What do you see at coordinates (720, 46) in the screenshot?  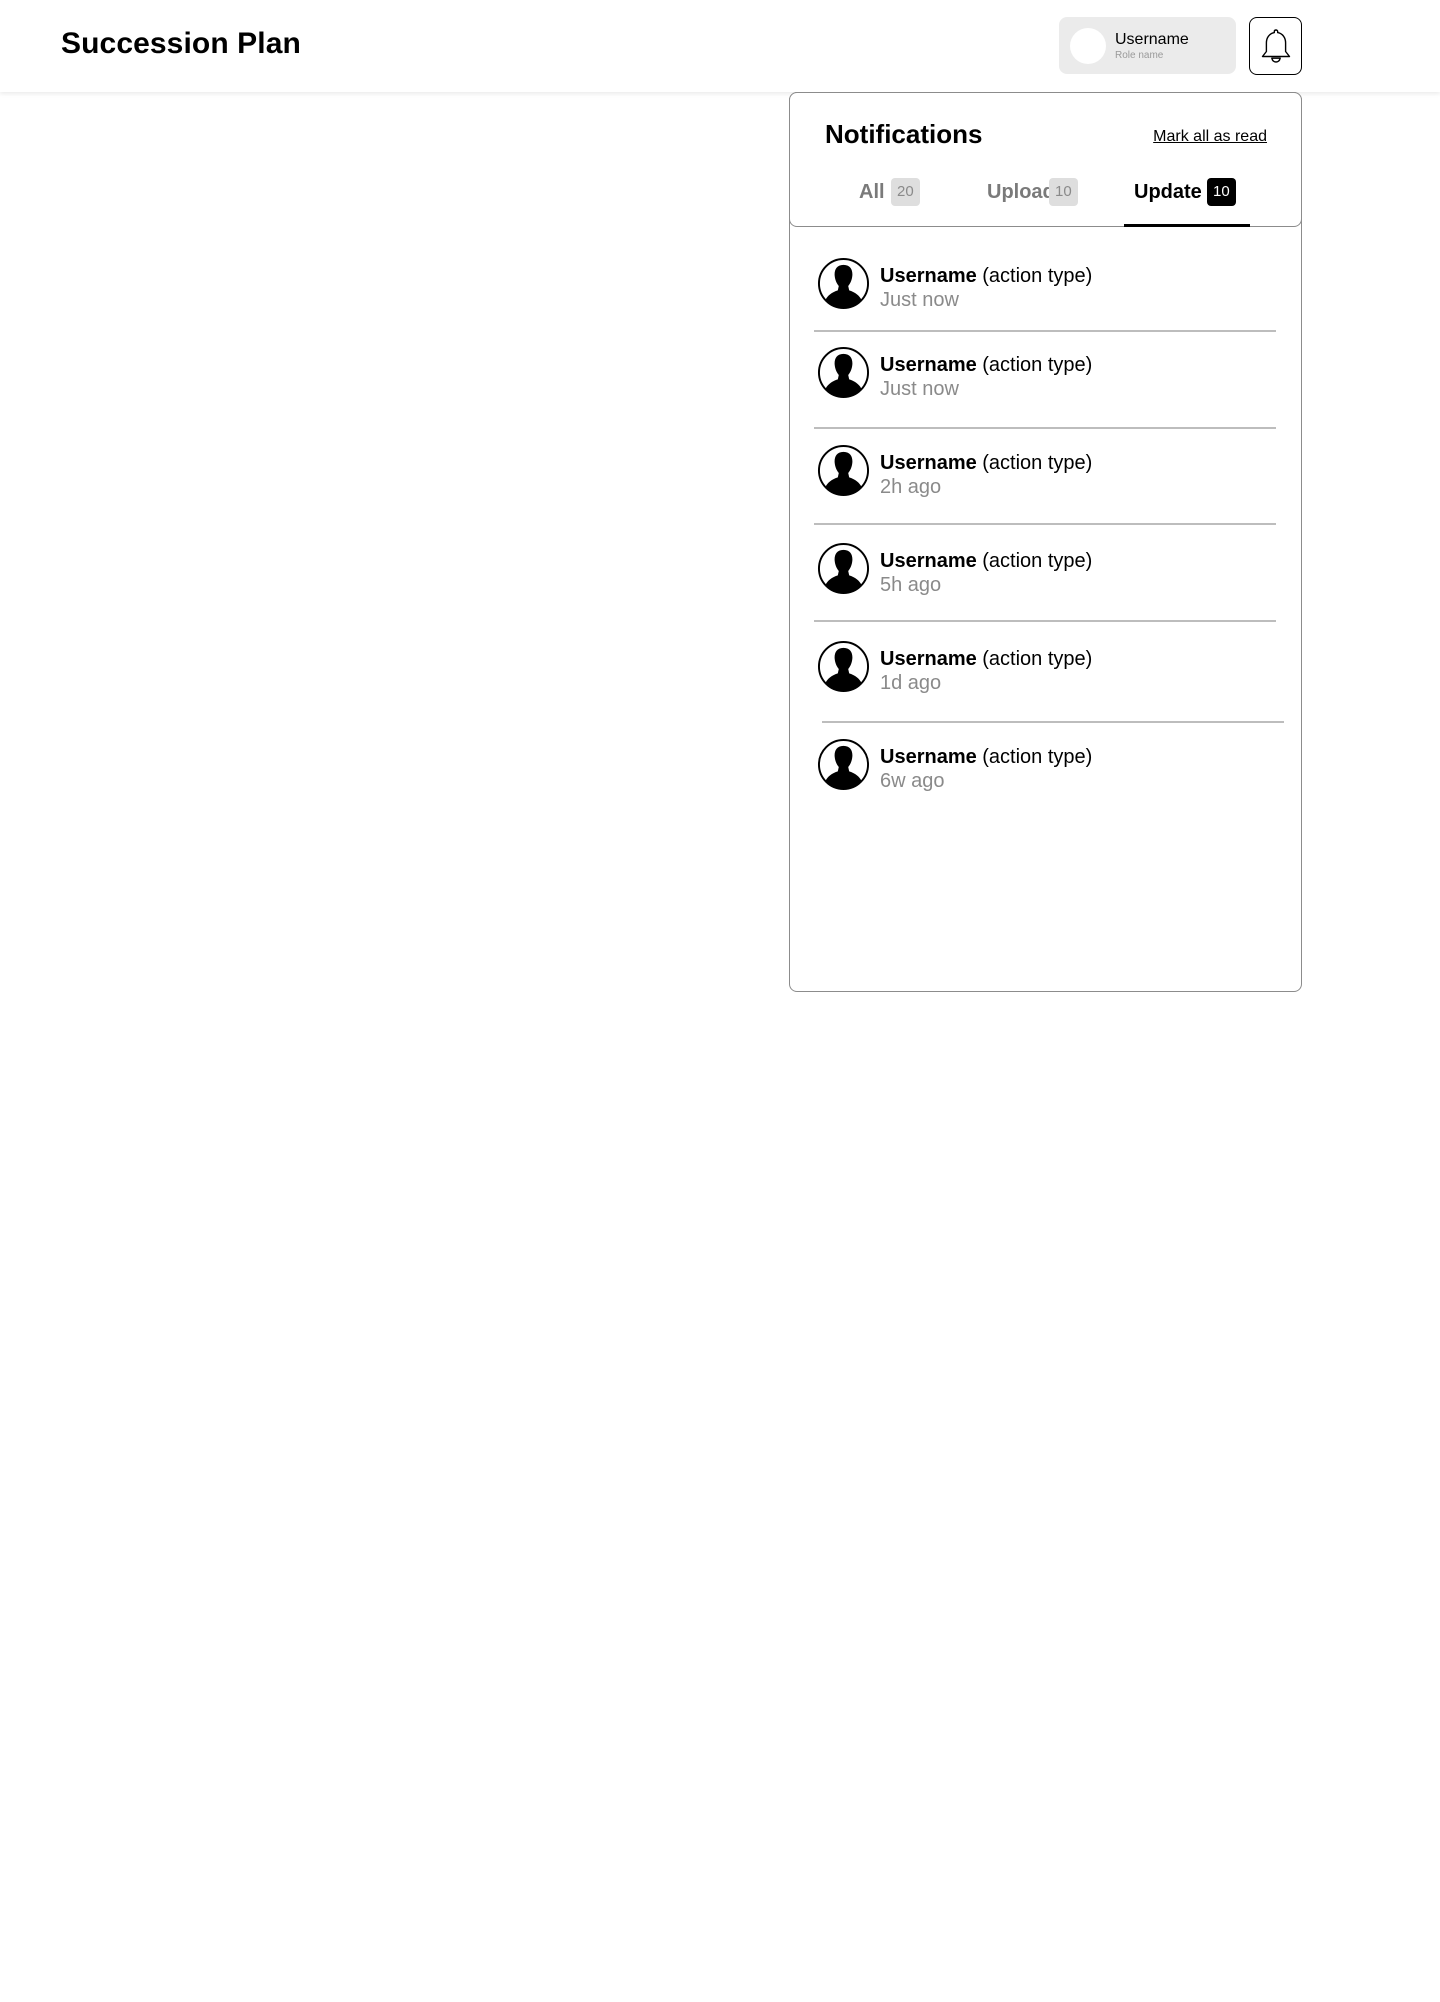 I see `top-header: Succession Plan Username Role name` at bounding box center [720, 46].